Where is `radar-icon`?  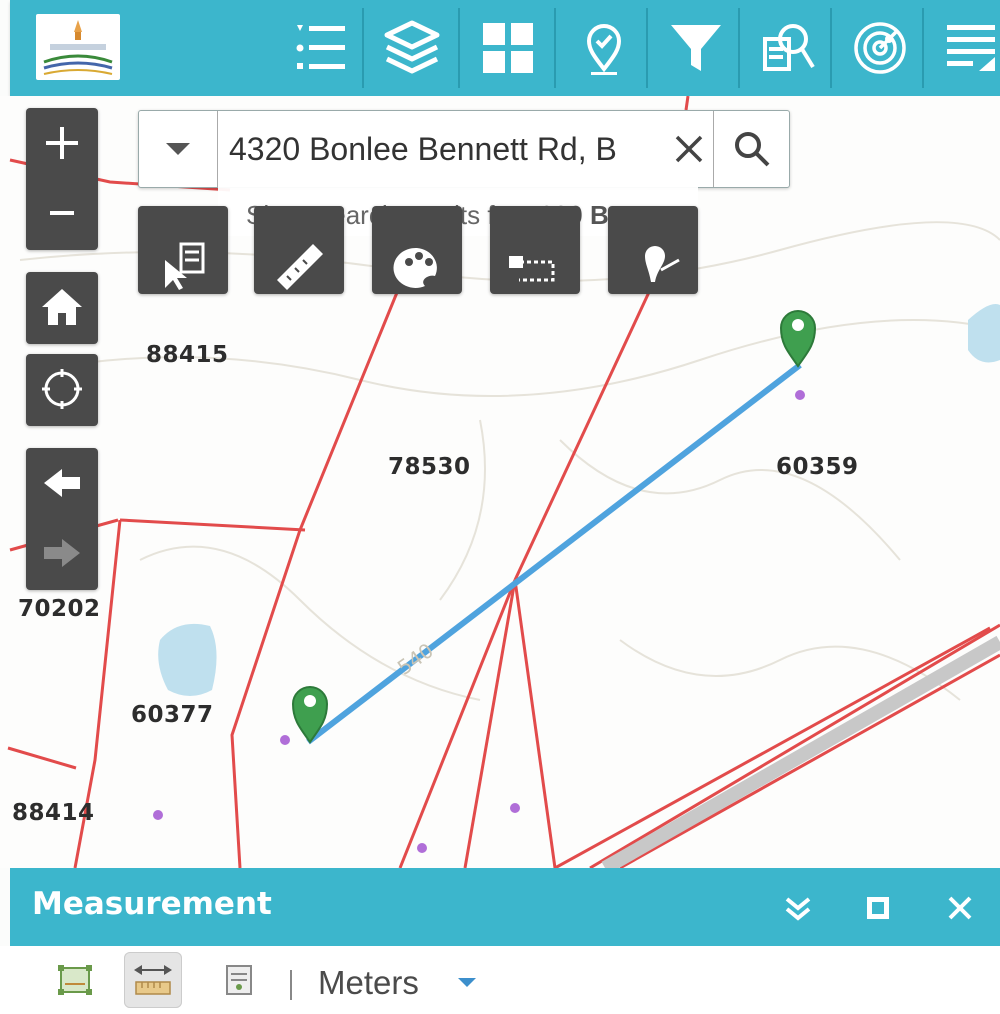
radar-icon is located at coordinates (880, 48).